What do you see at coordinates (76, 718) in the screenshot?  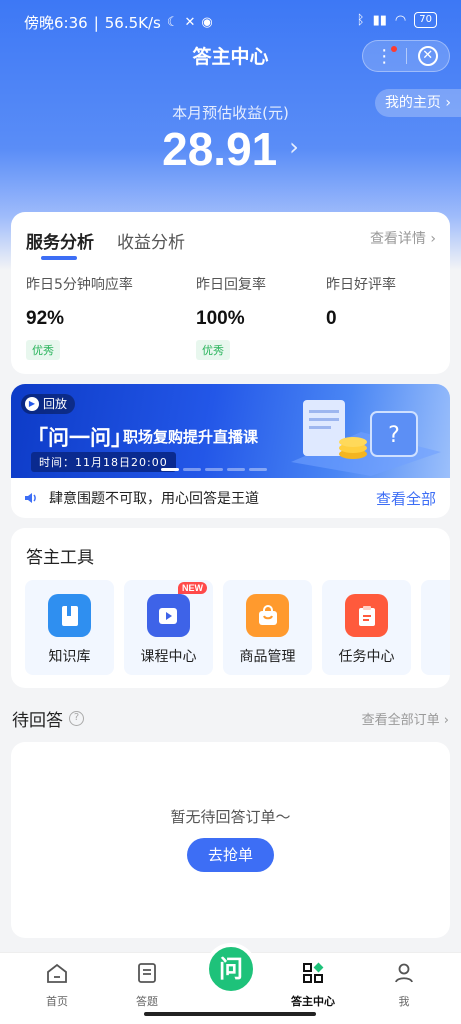 I see `help-icon: ?` at bounding box center [76, 718].